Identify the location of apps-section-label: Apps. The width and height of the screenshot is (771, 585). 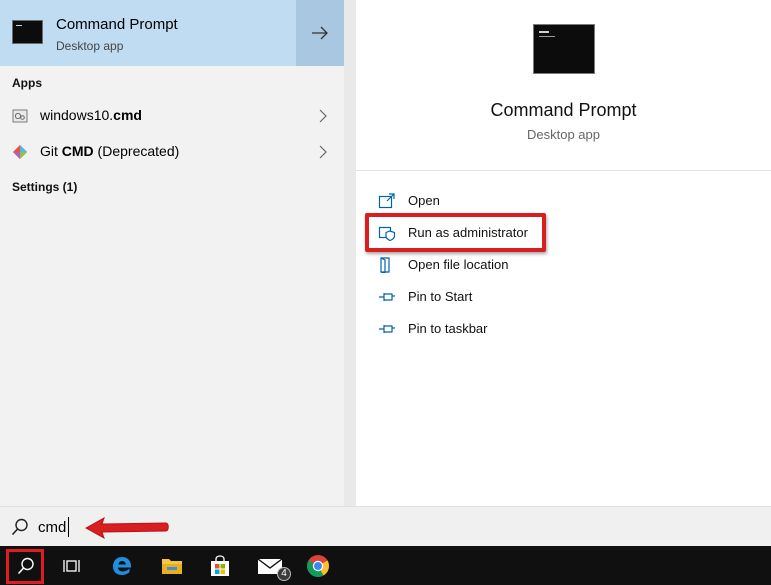
(27, 83).